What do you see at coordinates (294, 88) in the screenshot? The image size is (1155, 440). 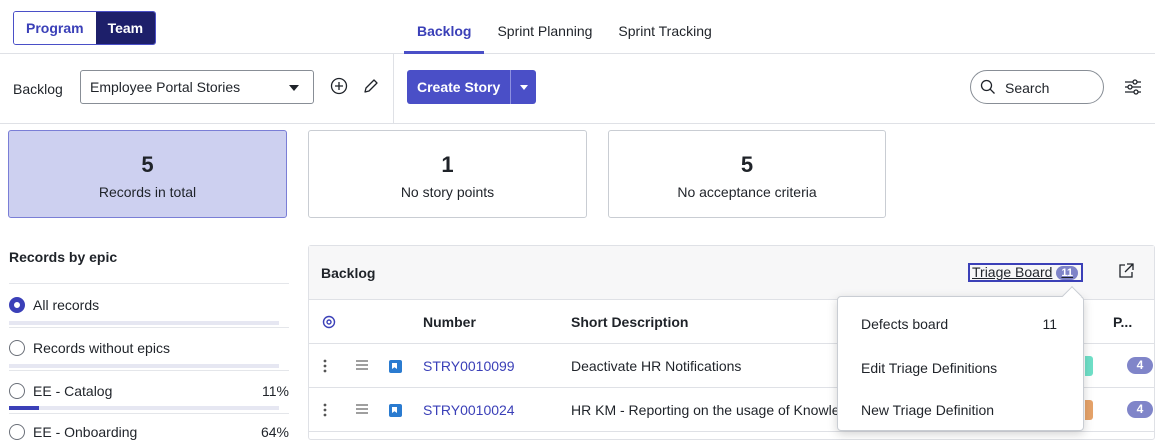 I see `caret-down-icon` at bounding box center [294, 88].